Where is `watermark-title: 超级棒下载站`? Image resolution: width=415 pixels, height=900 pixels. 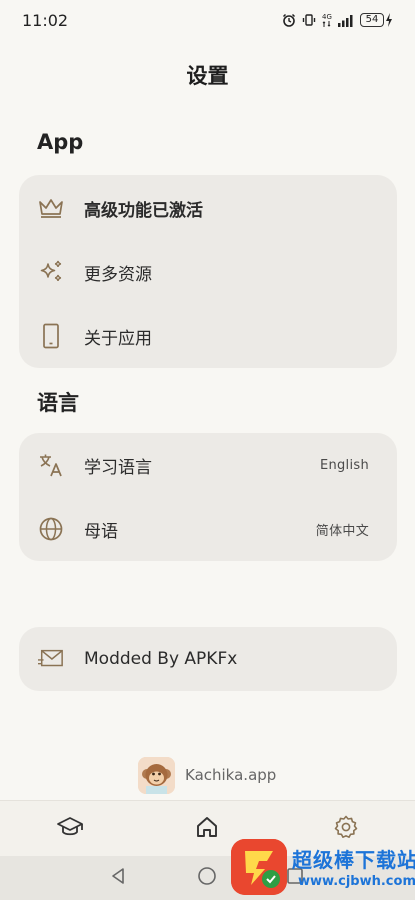
watermark-title: 超级棒下载站 is located at coordinates (353, 860).